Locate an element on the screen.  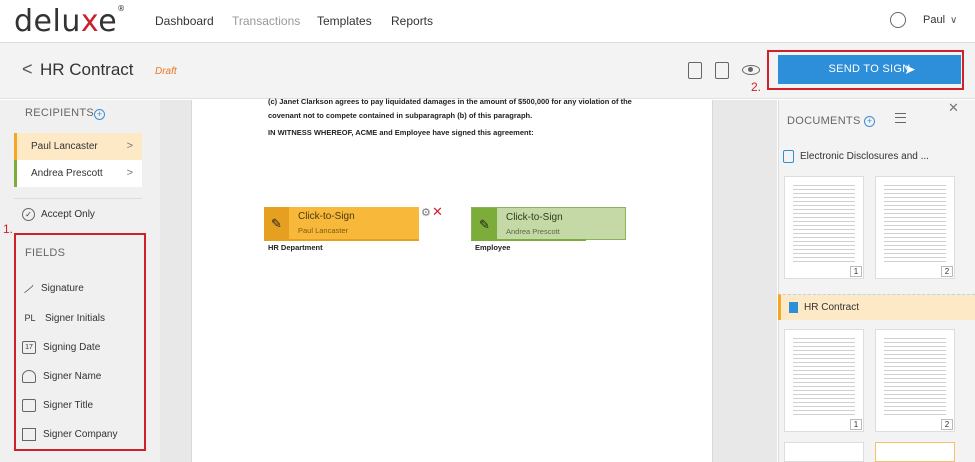
check-circle-icon: ✓ is located at coordinates (28, 214).